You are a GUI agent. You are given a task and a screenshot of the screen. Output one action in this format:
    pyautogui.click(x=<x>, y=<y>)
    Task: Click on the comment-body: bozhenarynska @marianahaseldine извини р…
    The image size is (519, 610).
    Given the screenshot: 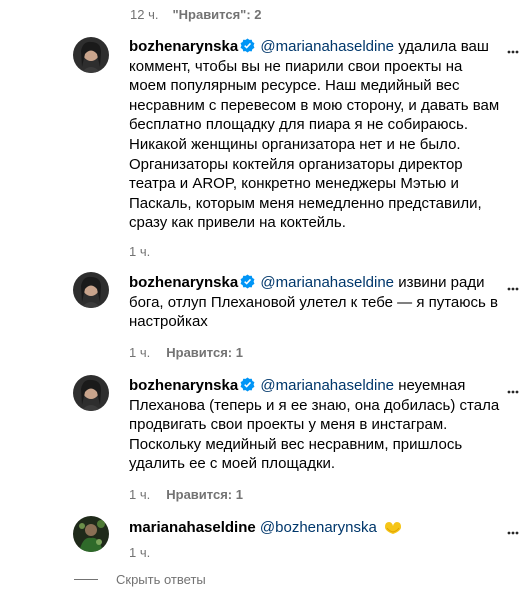 What is the action you would take?
    pyautogui.click(x=315, y=302)
    